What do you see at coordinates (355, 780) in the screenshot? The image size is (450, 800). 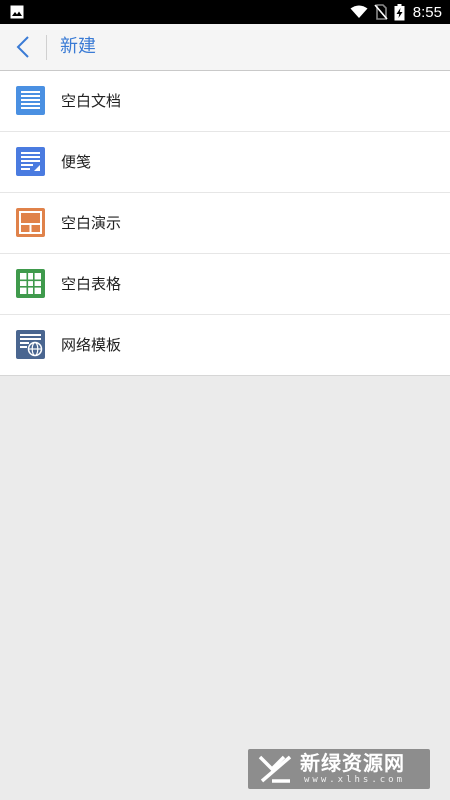 I see `watermark-url: www.xlhs.com` at bounding box center [355, 780].